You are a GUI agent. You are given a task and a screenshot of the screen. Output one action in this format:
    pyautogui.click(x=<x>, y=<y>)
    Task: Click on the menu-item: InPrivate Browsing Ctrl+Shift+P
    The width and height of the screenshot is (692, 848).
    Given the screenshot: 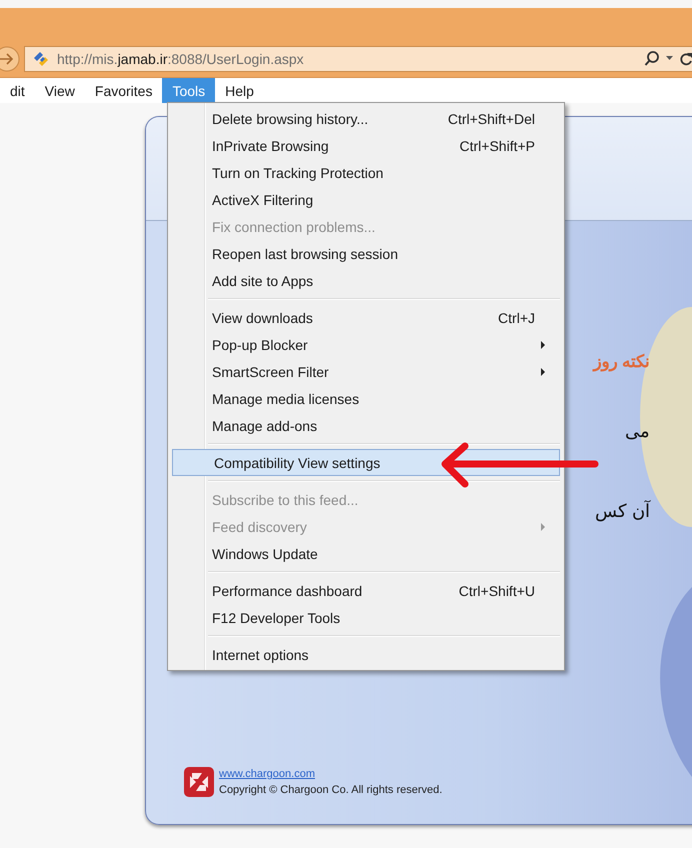 What is the action you would take?
    pyautogui.click(x=366, y=145)
    